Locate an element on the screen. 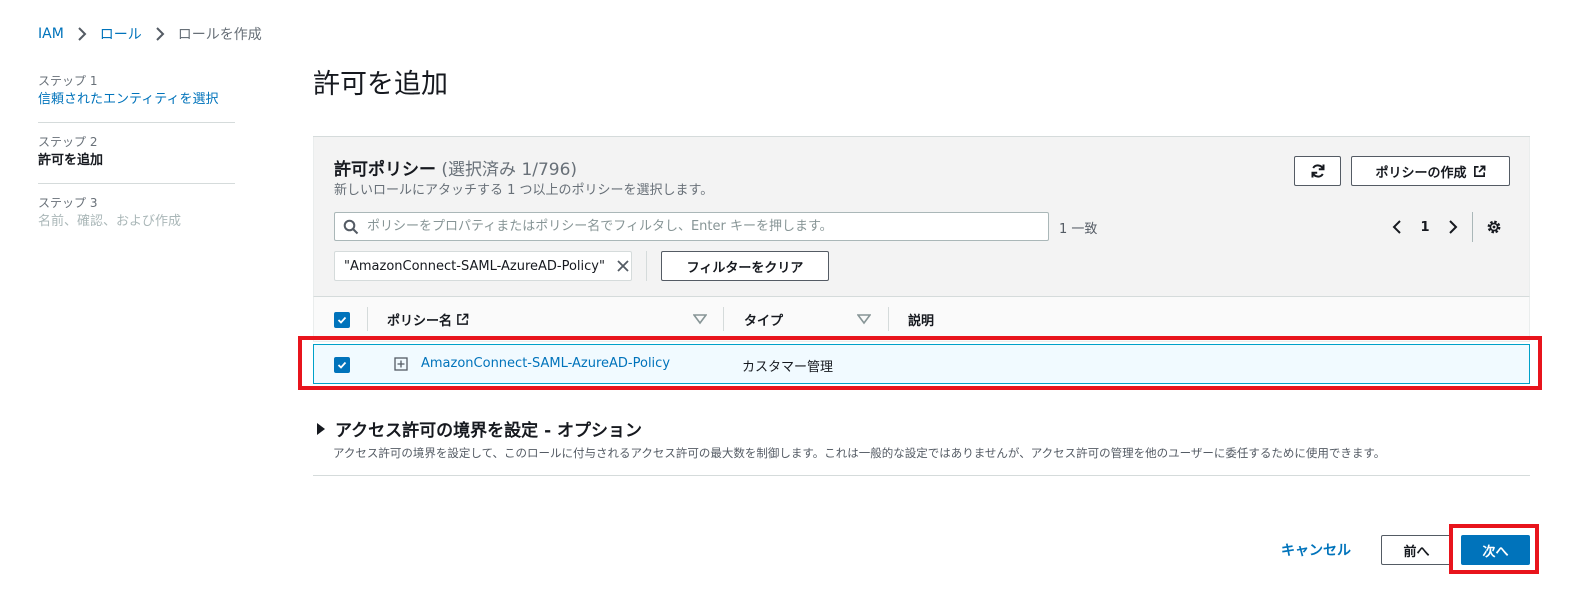 The width and height of the screenshot is (1596, 600). permissions-boundary-title: アクセス許可の境界を設定 - オプション is located at coordinates (489, 431).